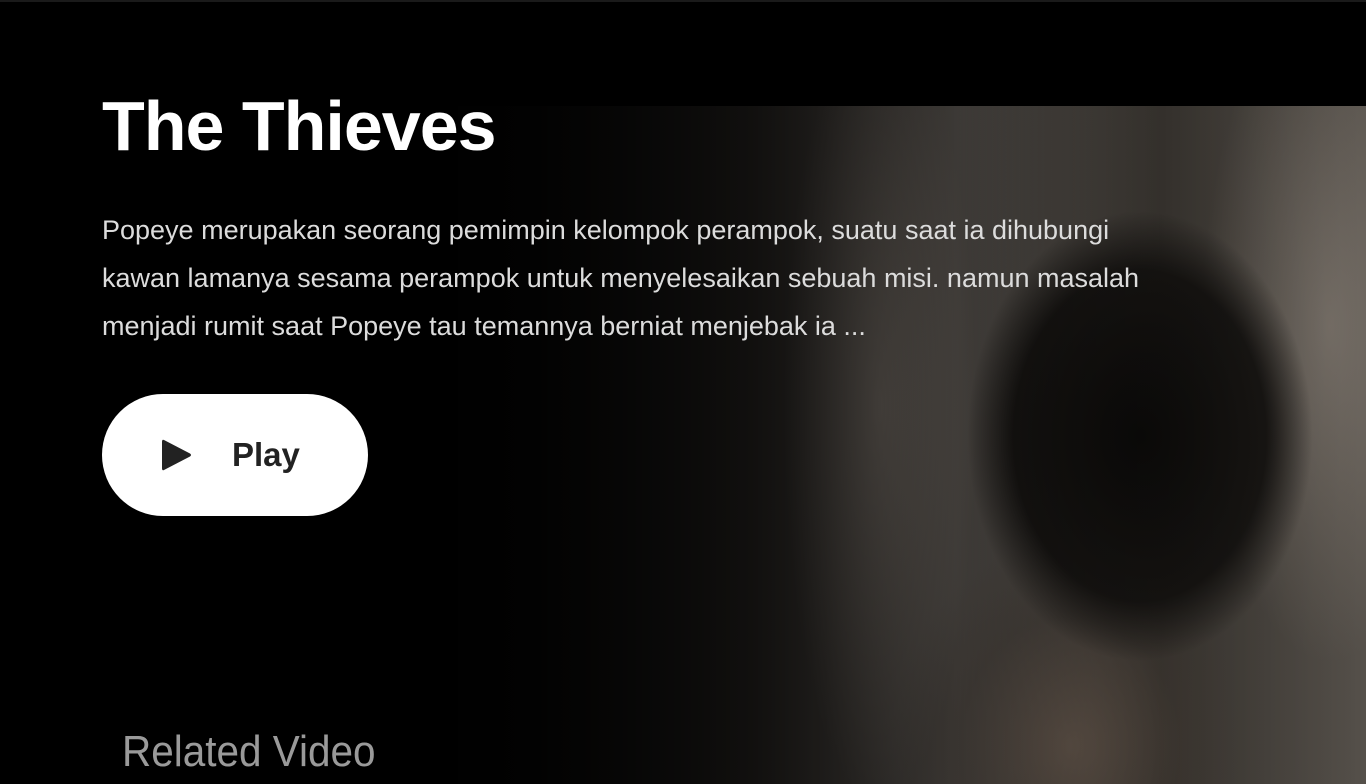 The width and height of the screenshot is (1366, 784). I want to click on top-divider, so click(683, 1).